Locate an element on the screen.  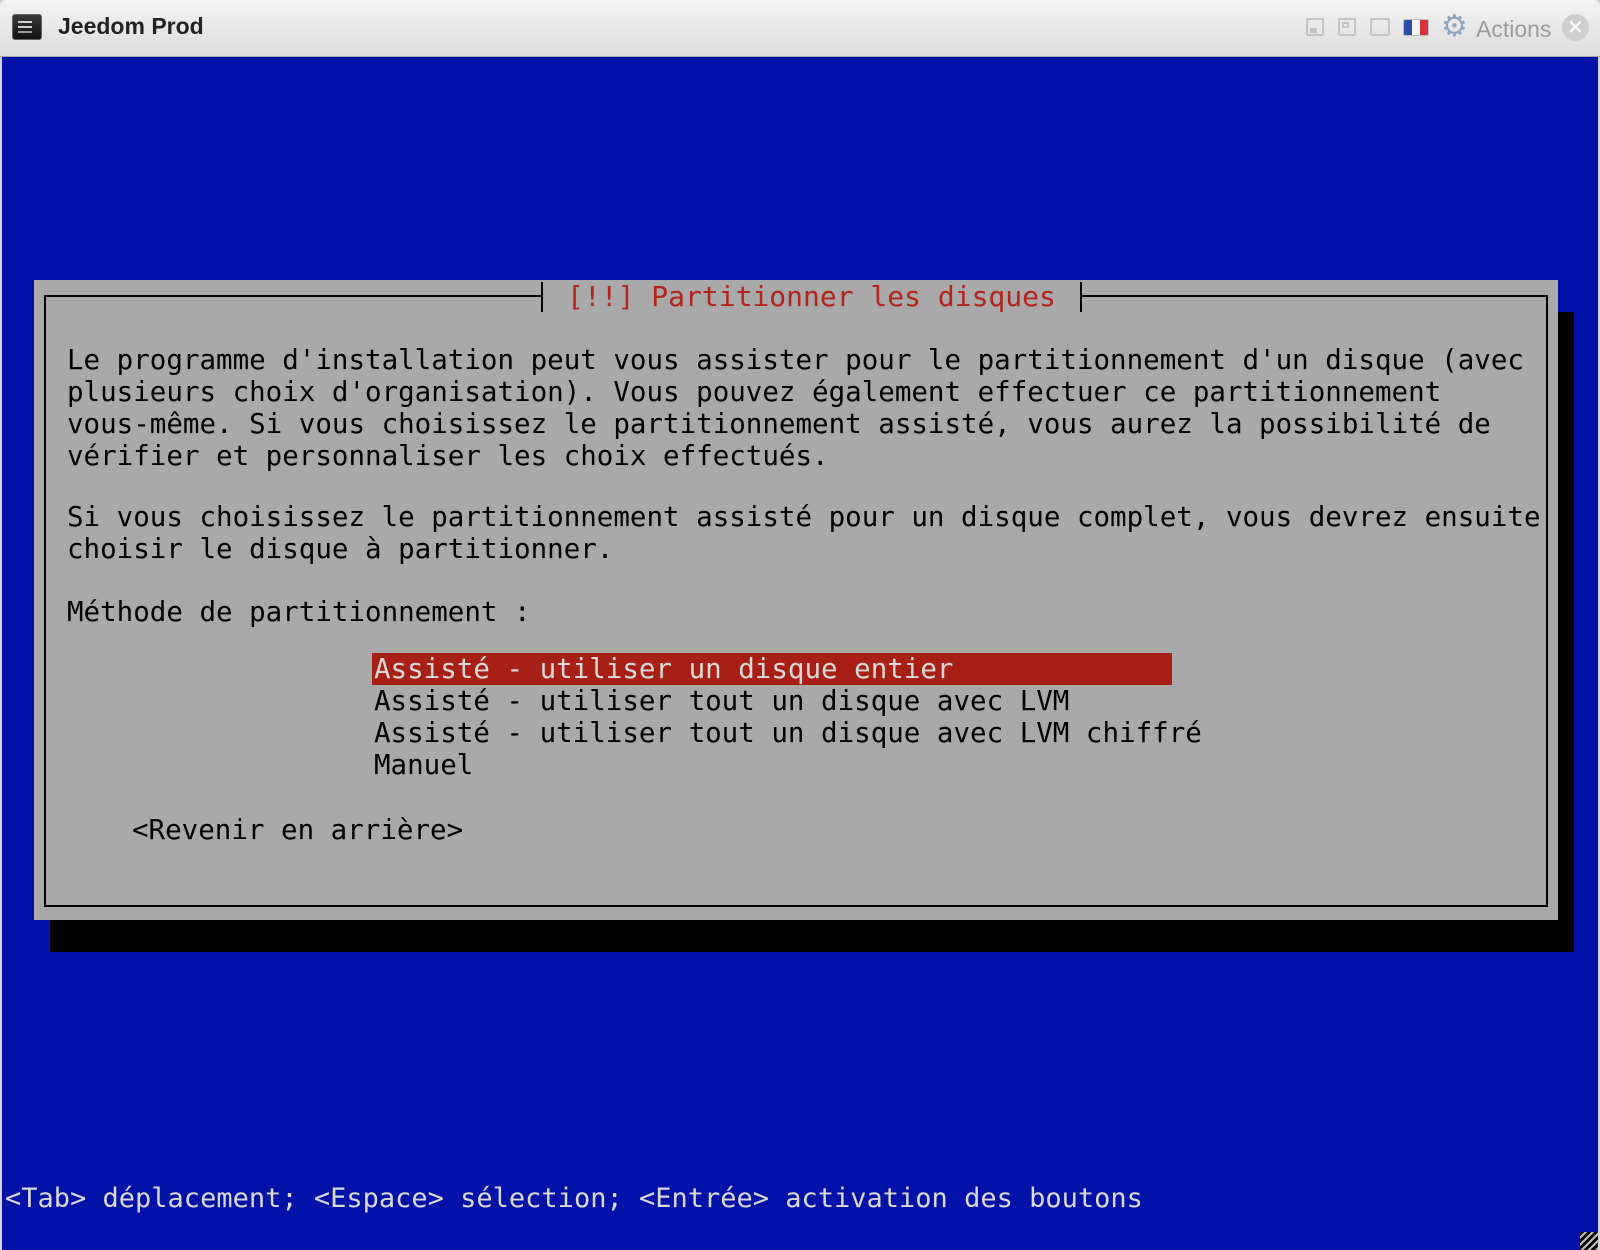
minimize-icon is located at coordinates (1315, 27).